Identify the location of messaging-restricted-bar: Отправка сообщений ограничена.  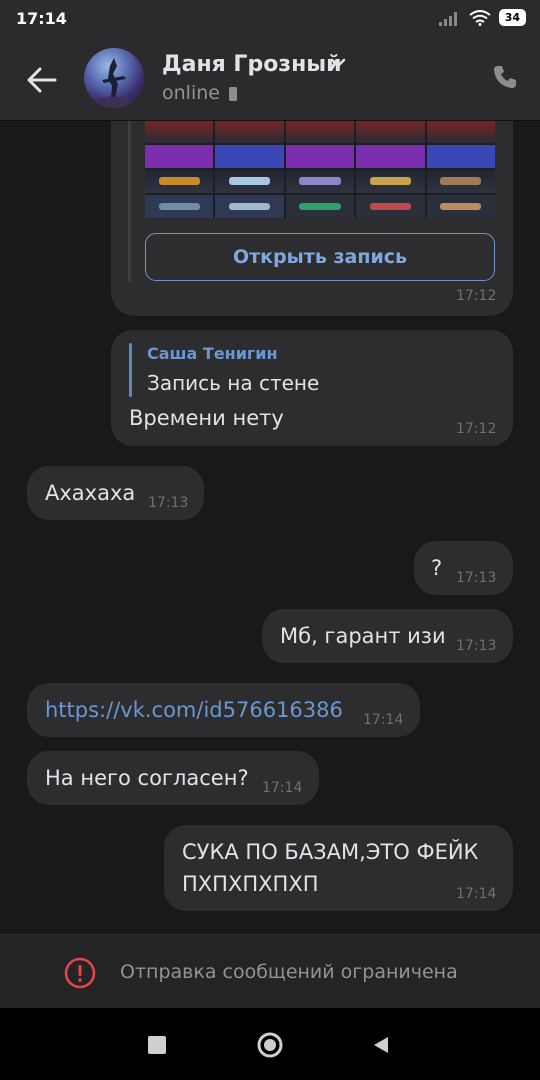
(270, 971).